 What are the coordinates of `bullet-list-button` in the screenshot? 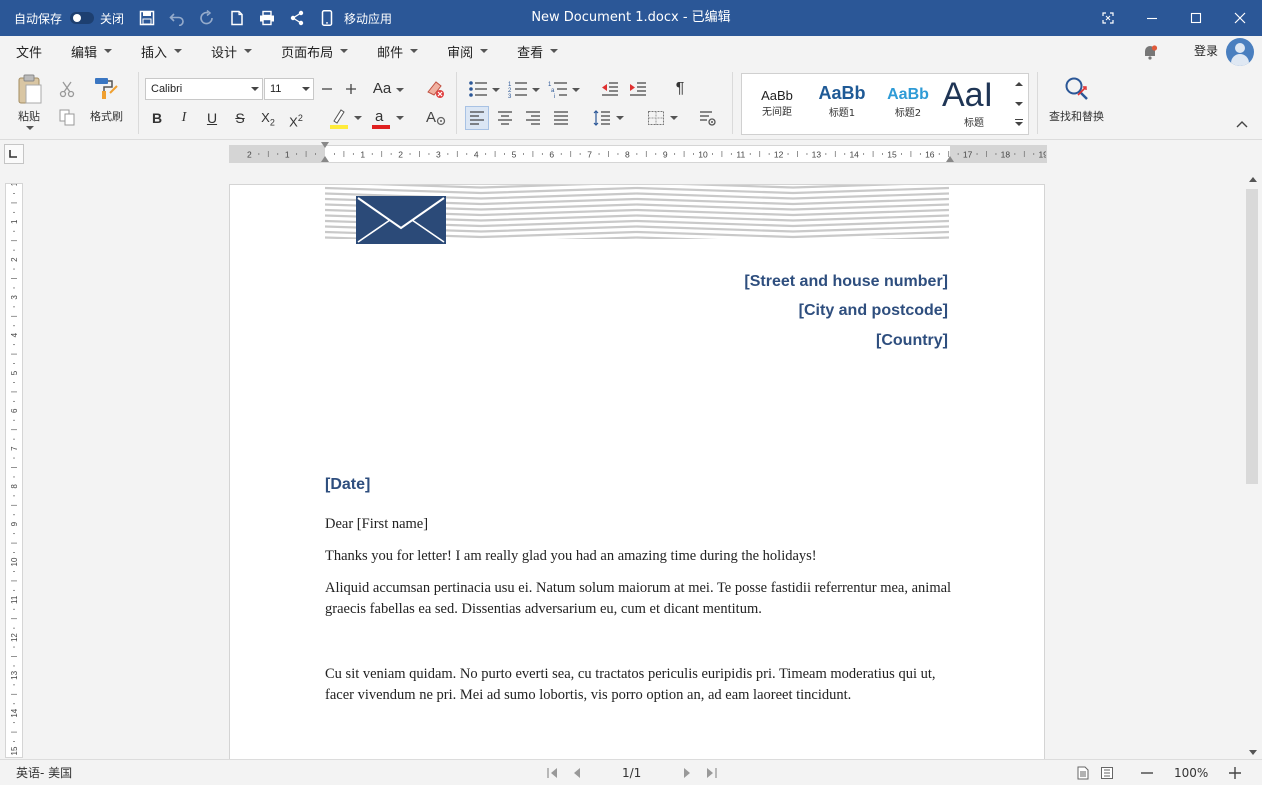 It's located at (478, 89).